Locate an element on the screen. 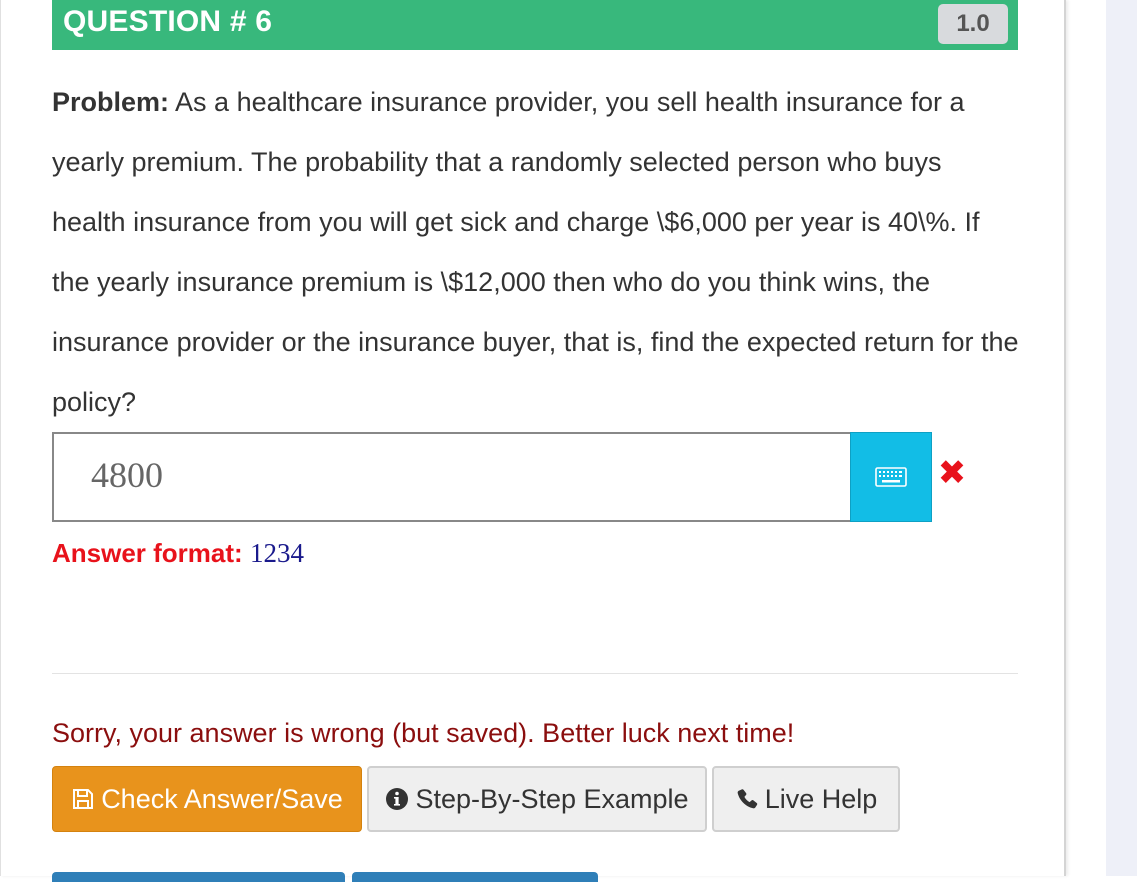 The image size is (1137, 882). question-header: QUESTION # 6 1.0 is located at coordinates (535, 25).